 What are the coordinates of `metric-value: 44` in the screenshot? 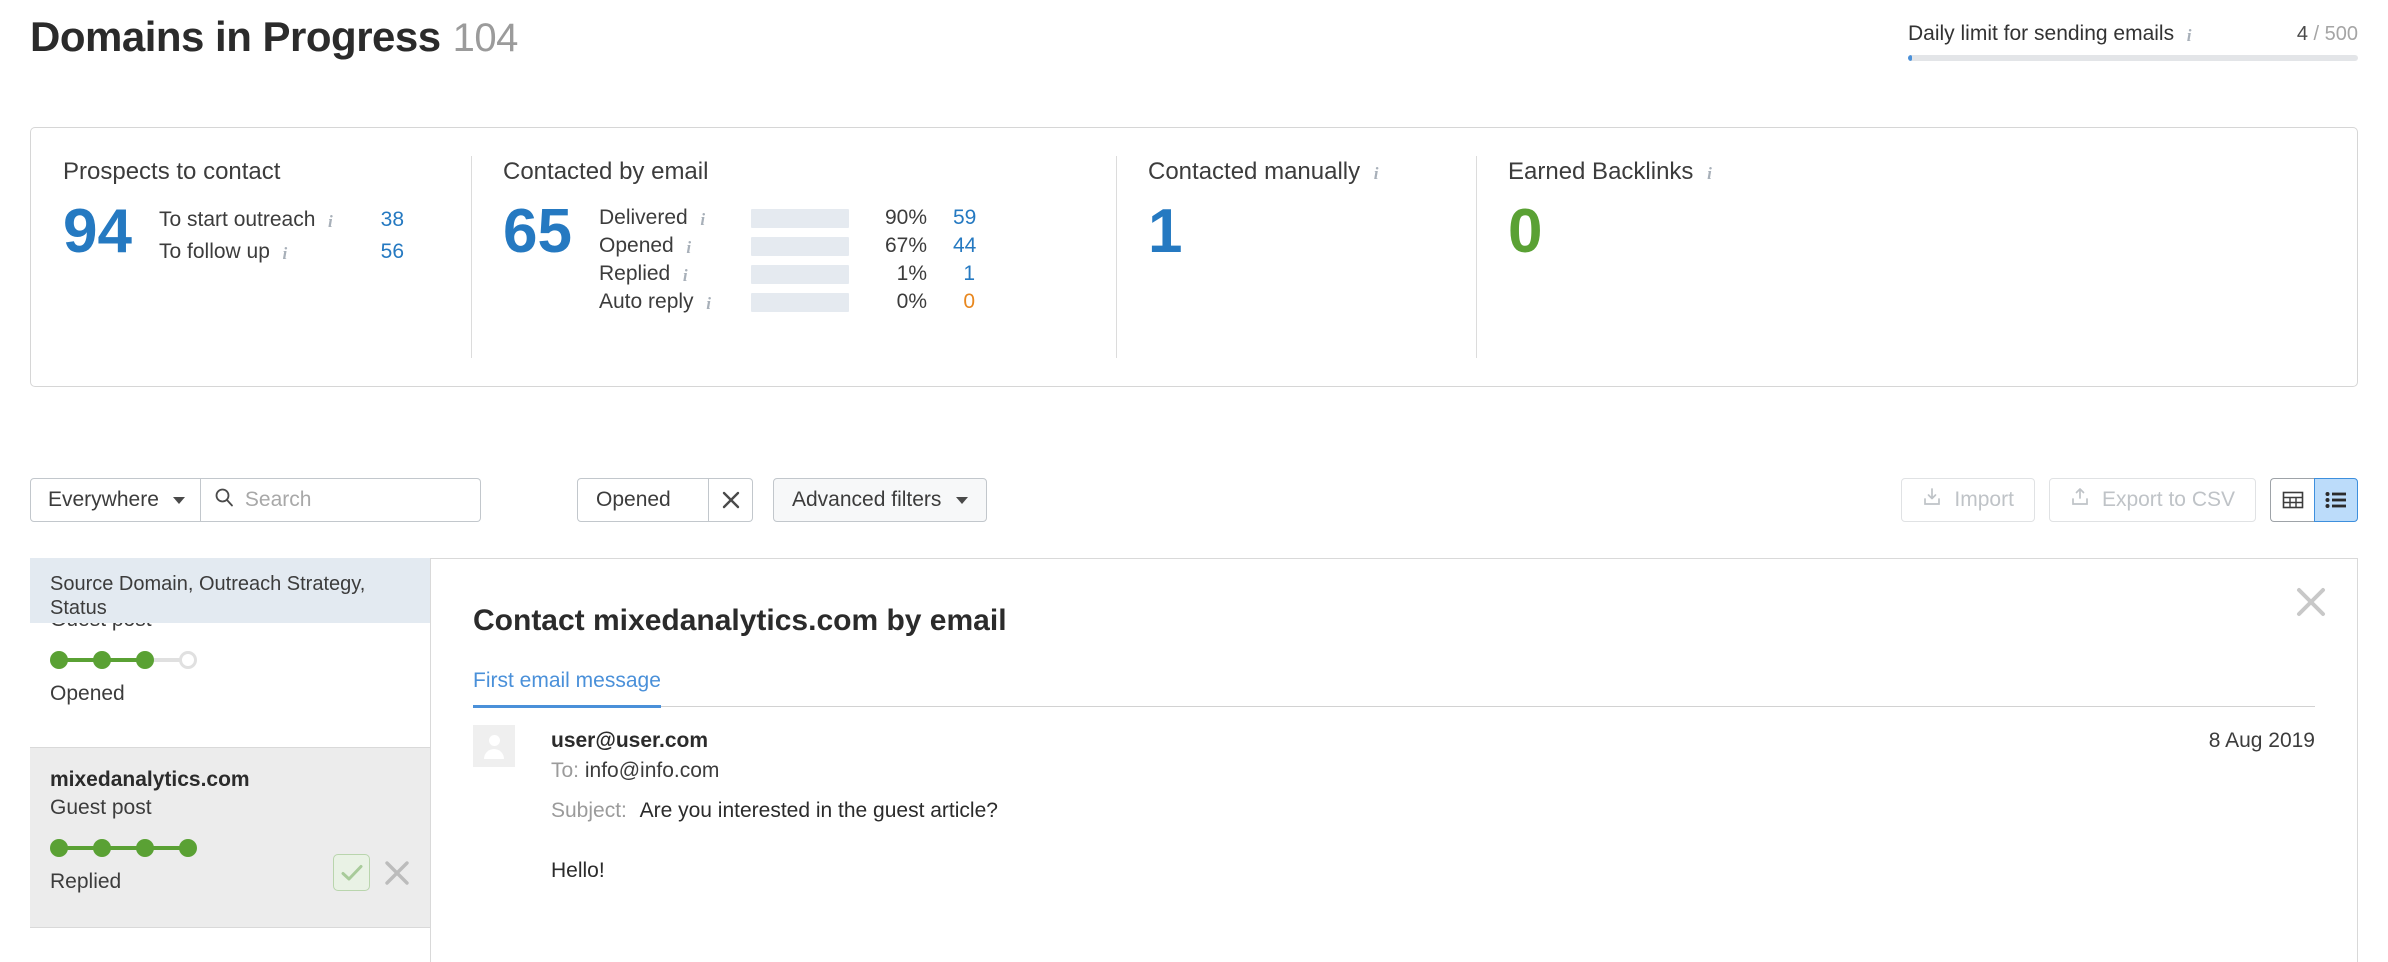 It's located at (964, 246).